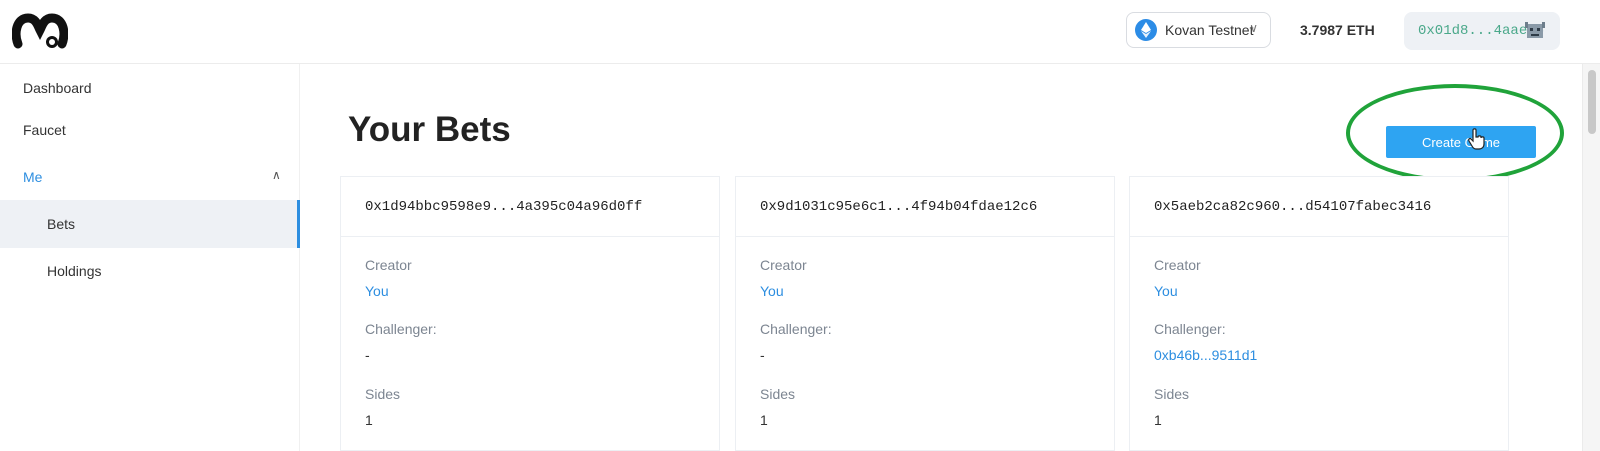  I want to click on bet-id: 0x1d94bbc9598e9...4a395c04a96d0ff, so click(530, 207).